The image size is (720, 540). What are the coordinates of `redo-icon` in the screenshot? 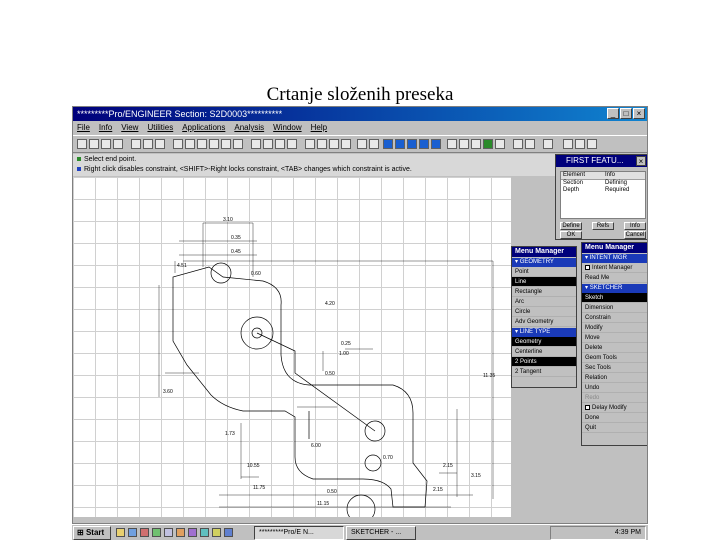 It's located at (374, 144).